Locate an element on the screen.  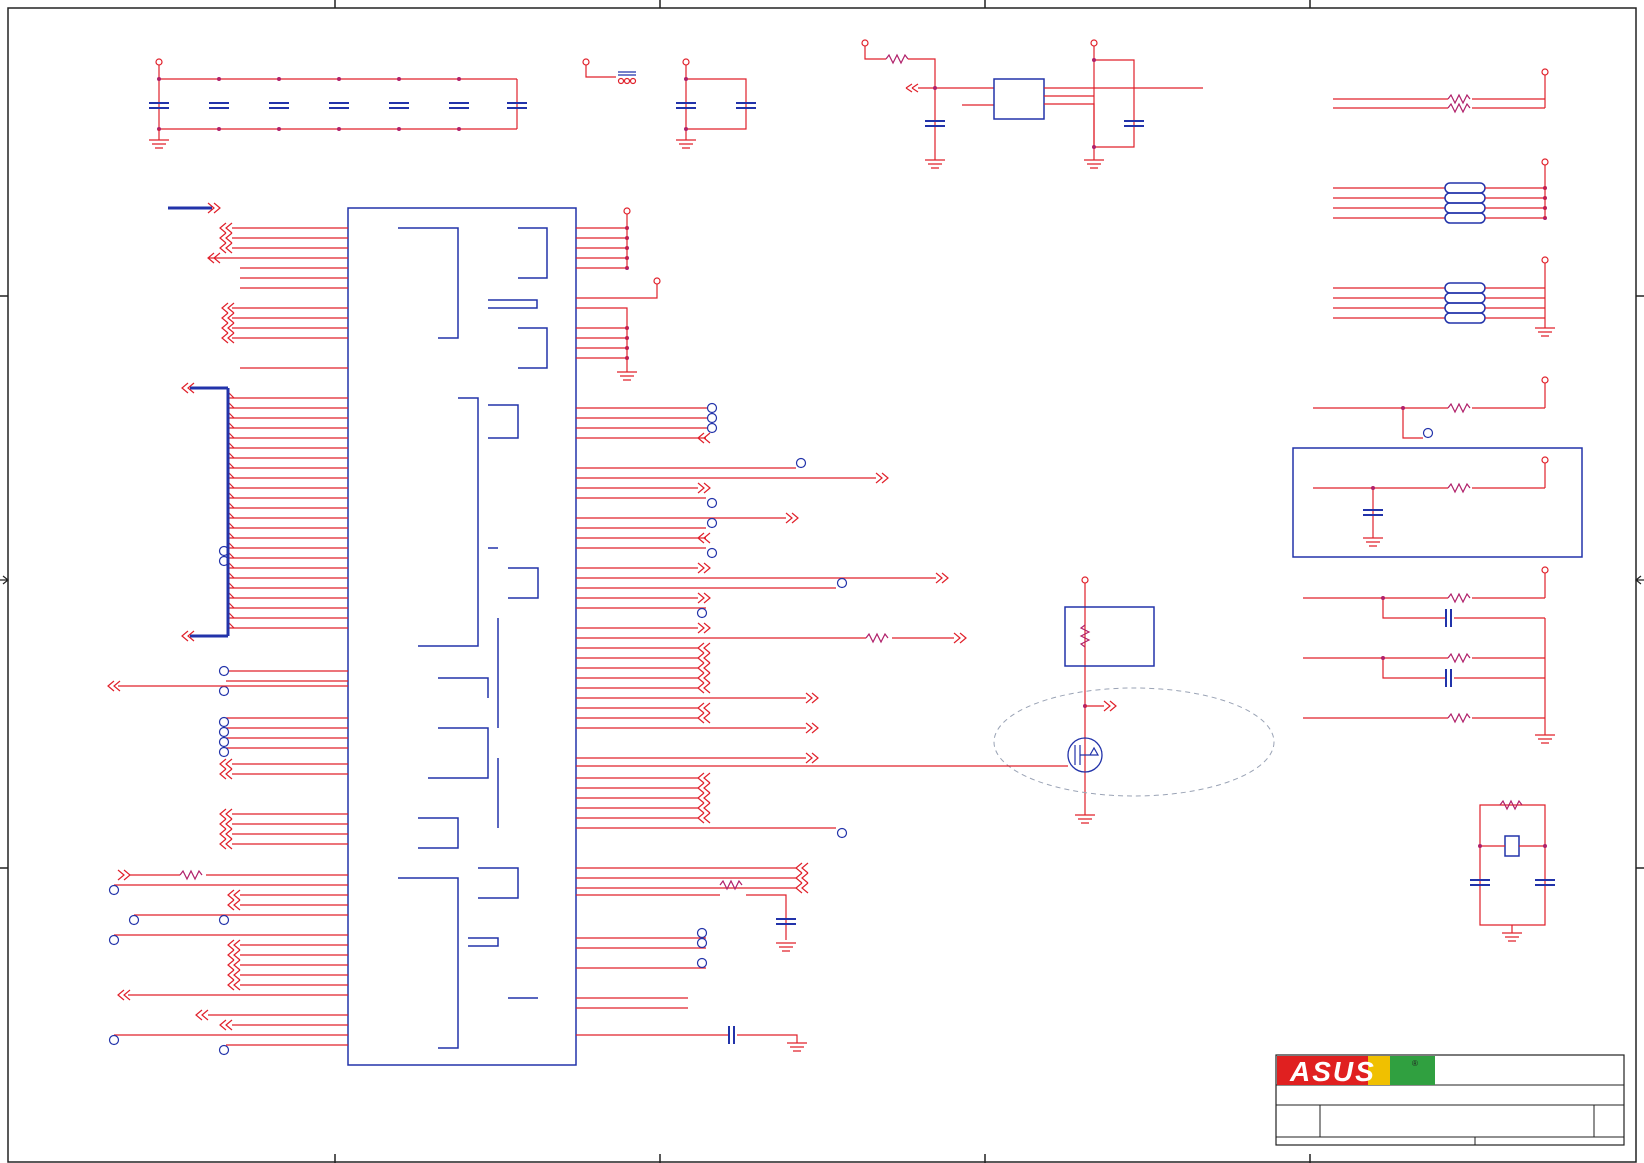
pull-up-networks is located at coordinates (1437, 406).